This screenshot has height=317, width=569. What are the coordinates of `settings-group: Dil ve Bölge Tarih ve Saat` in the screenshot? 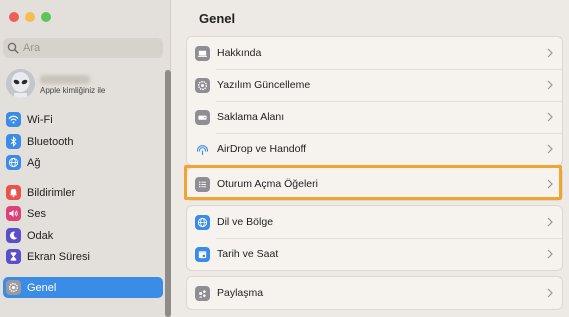 It's located at (374, 238).